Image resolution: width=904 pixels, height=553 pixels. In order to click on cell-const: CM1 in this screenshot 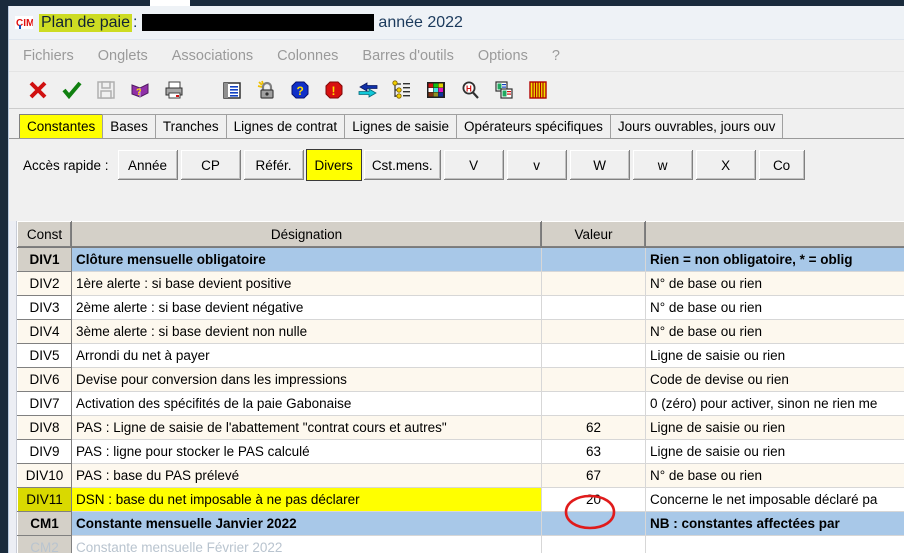, I will do `click(44, 523)`.